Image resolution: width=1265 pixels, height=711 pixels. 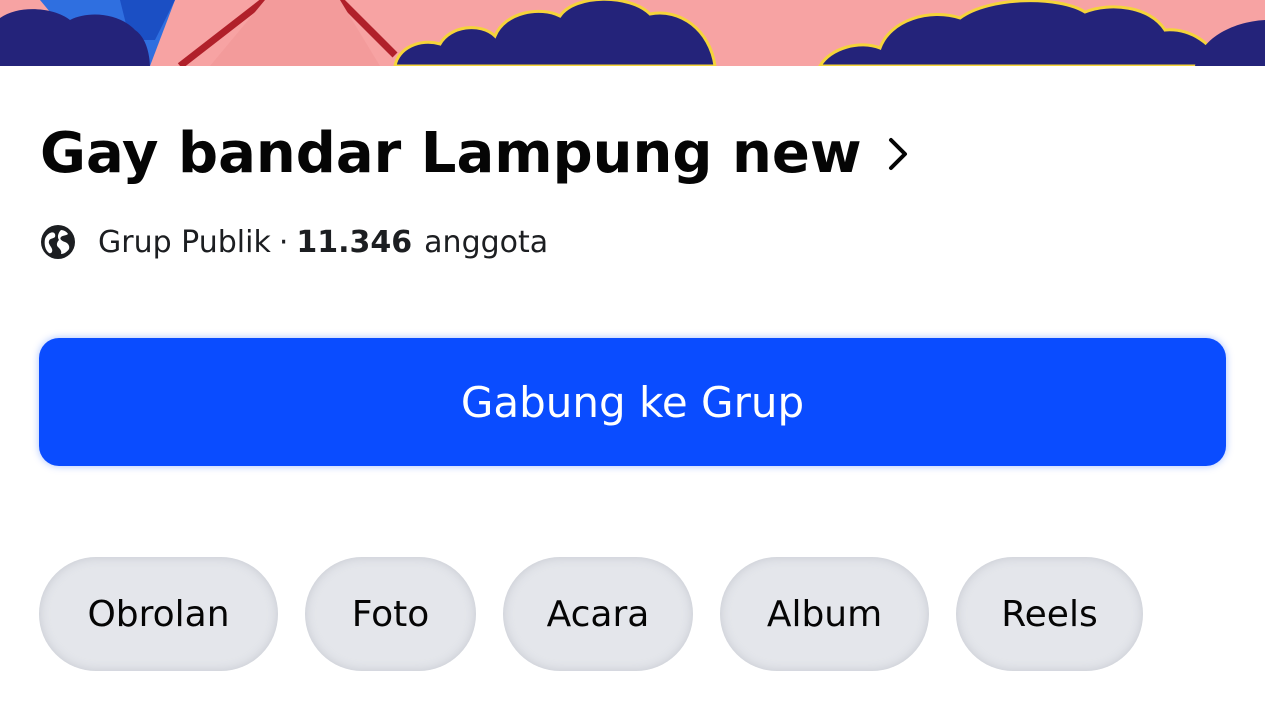 What do you see at coordinates (451, 153) in the screenshot?
I see `group-name: Gay bandar Lampung new` at bounding box center [451, 153].